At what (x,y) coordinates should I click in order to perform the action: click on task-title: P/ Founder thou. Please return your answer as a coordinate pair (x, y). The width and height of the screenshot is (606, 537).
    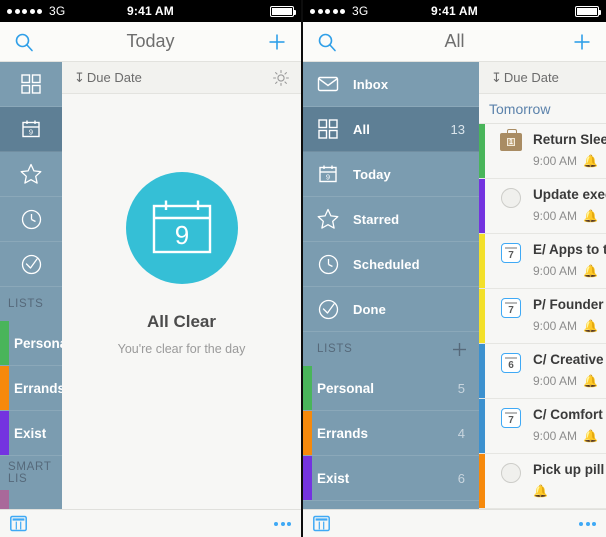
    Looking at the image, I should click on (569, 304).